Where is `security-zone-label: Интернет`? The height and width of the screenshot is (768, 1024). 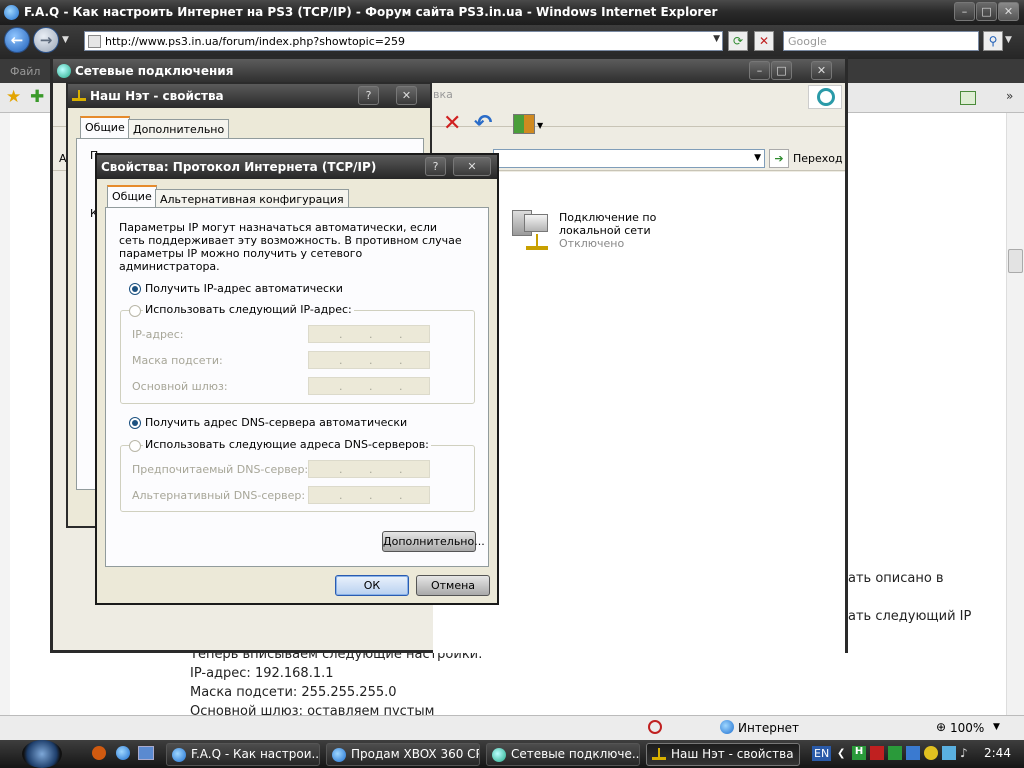
security-zone-label: Интернет is located at coordinates (769, 728).